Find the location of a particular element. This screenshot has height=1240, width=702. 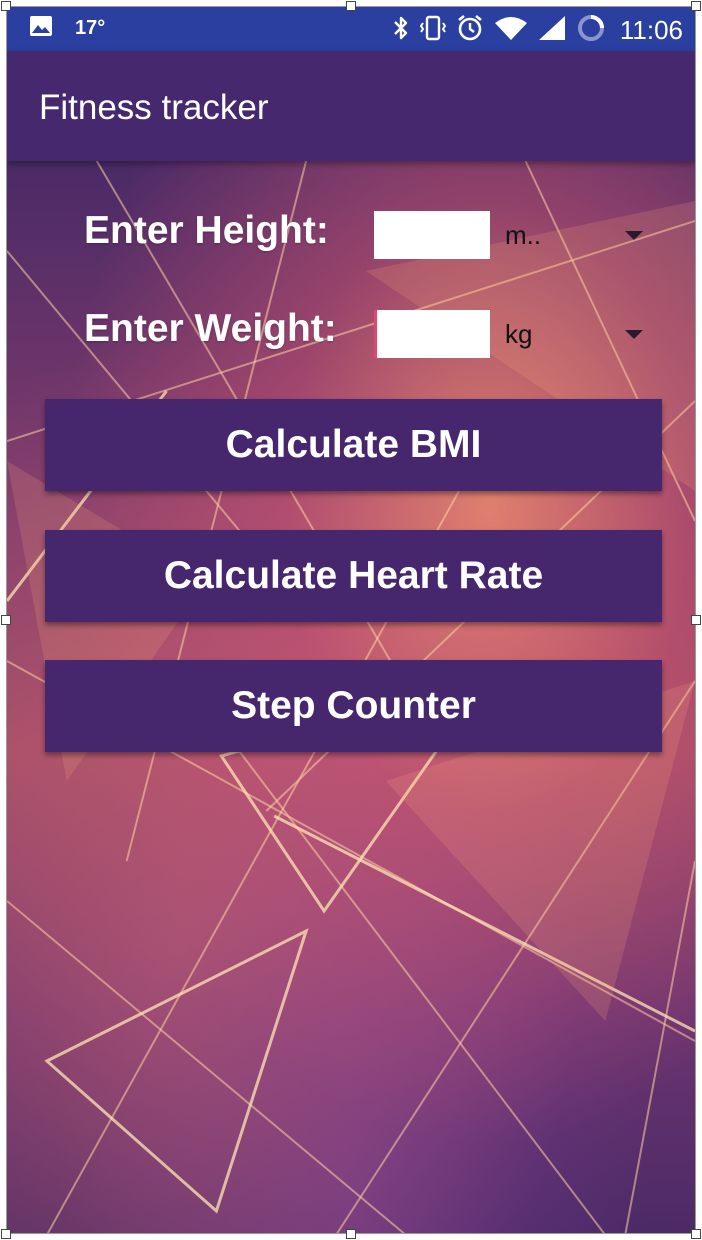

frame-handle-top-center is located at coordinates (351, 6).